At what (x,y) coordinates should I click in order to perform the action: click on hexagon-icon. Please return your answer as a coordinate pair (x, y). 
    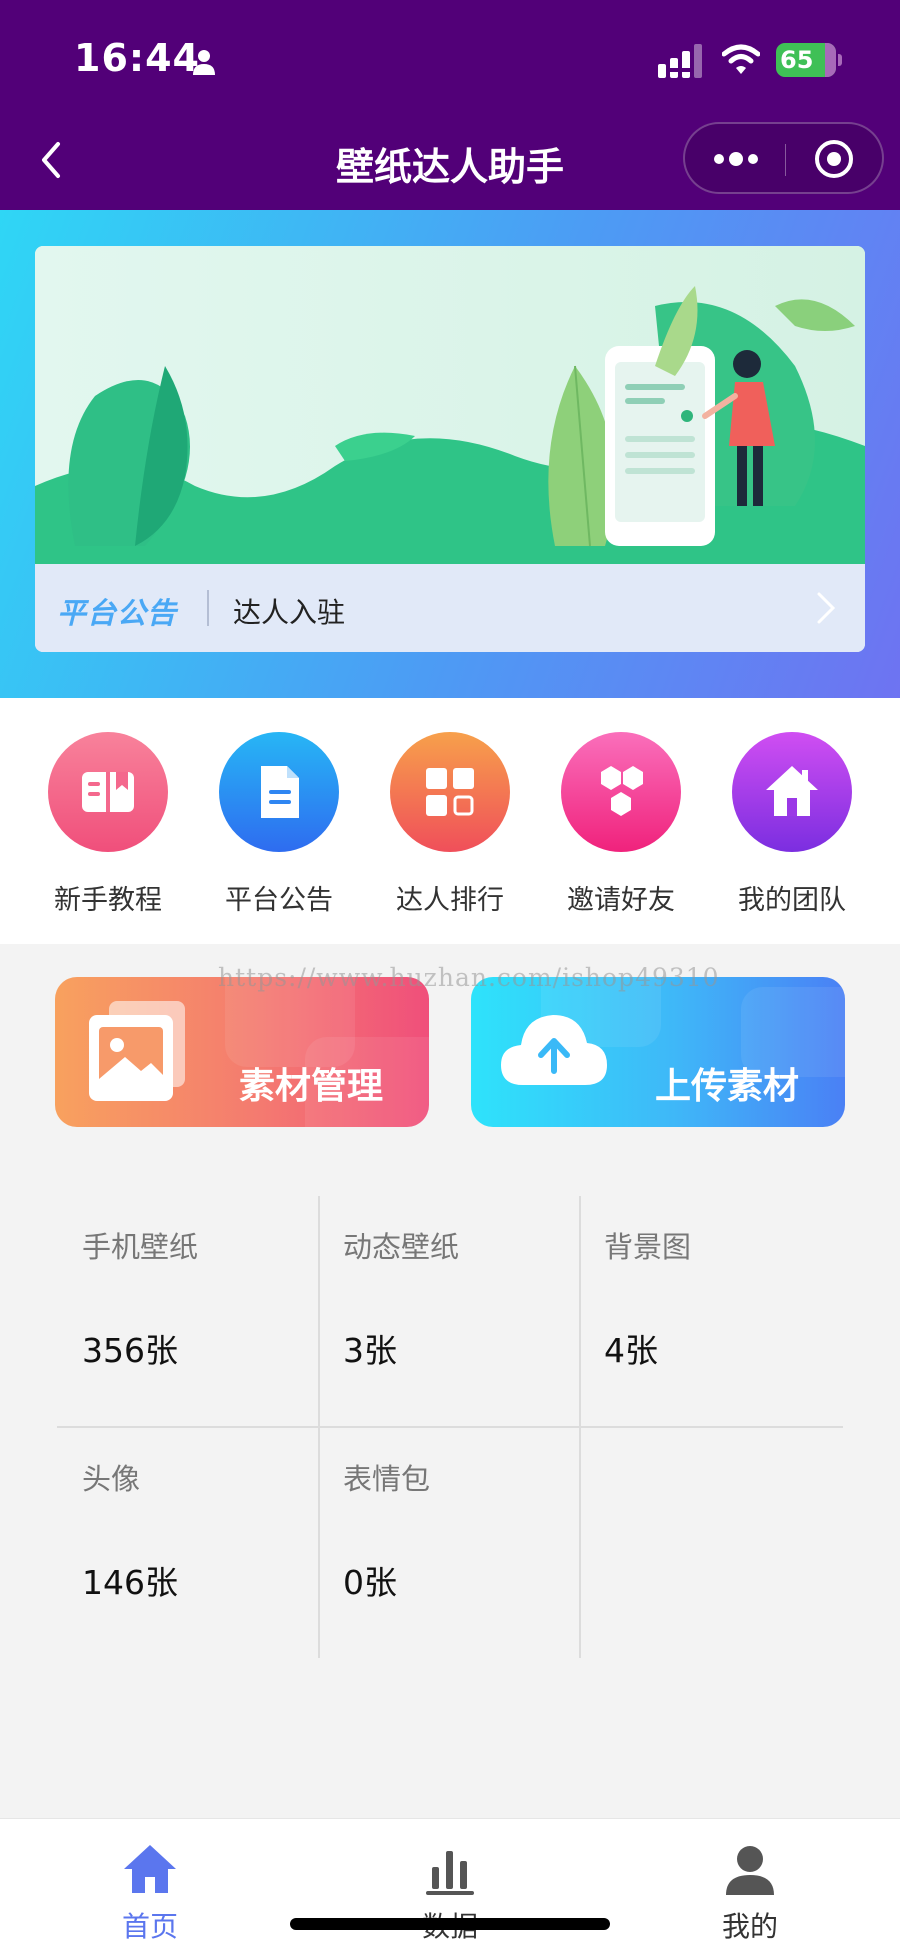
    Looking at the image, I should click on (621, 792).